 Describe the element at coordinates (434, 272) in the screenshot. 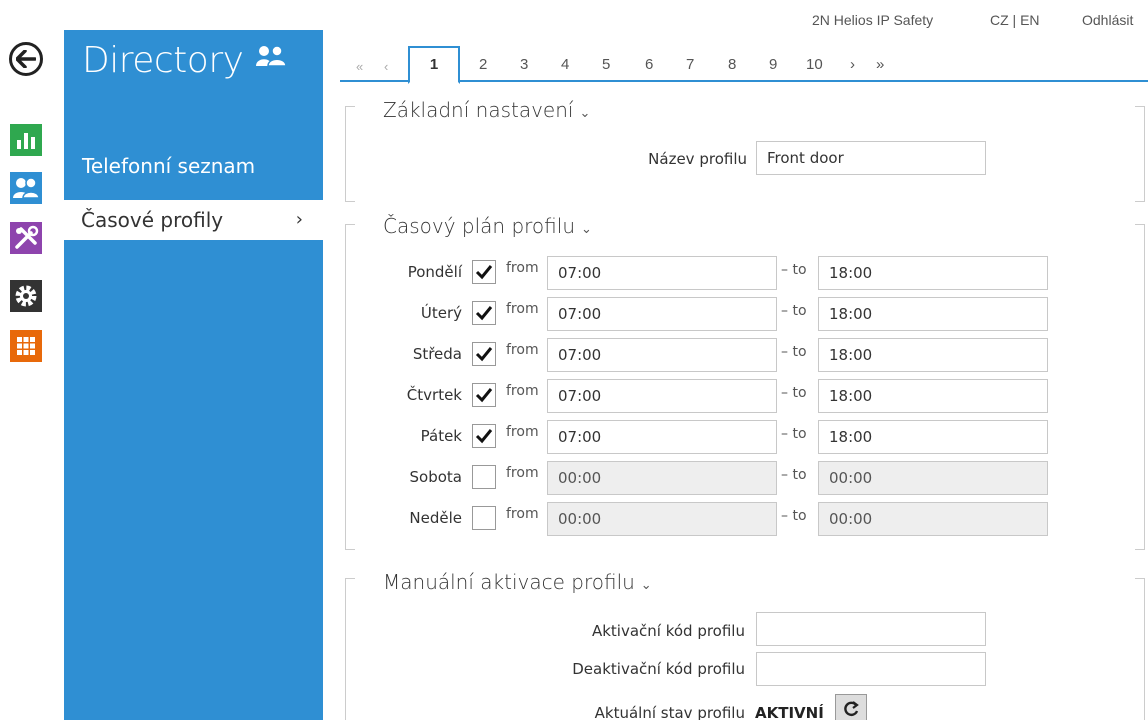

I see `day-label: Pondělí` at that location.